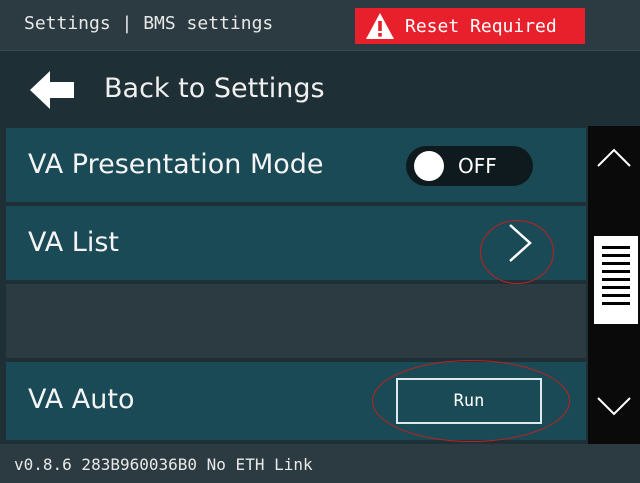 The height and width of the screenshot is (483, 640). I want to click on arrow-left-icon, so click(52, 90).